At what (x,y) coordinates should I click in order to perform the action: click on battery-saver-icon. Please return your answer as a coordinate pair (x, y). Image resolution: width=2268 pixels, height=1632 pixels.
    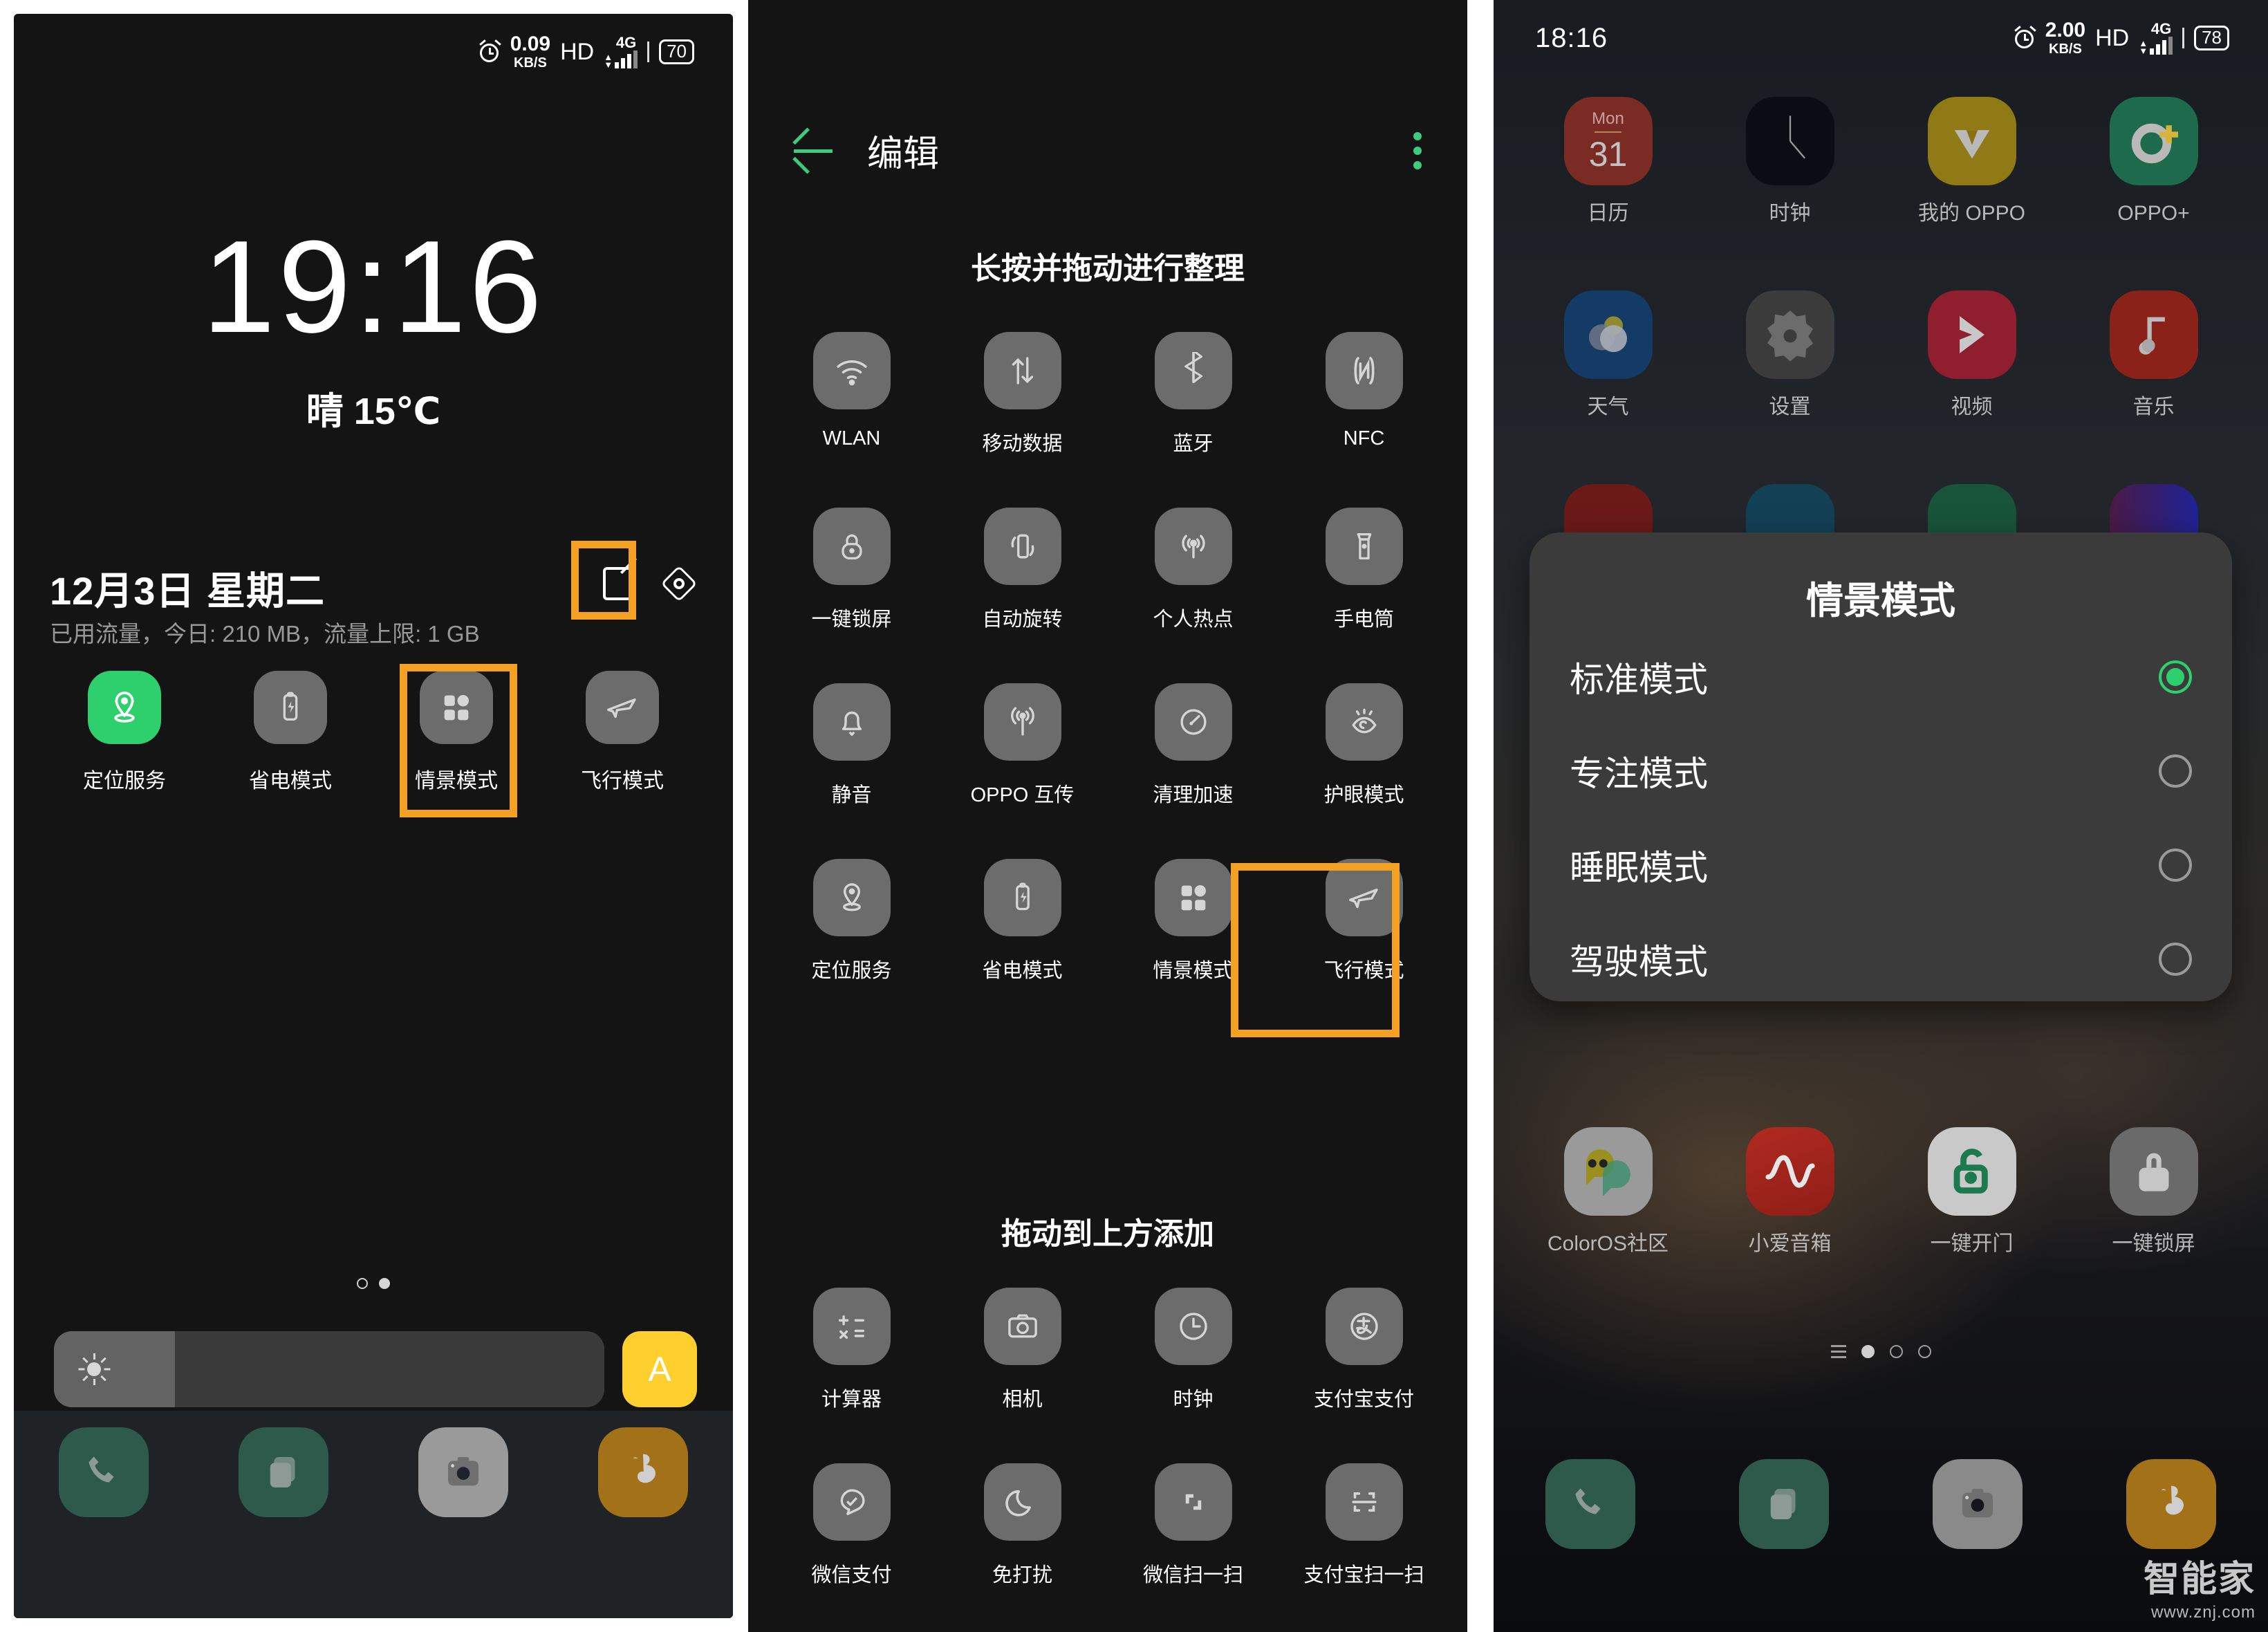
    Looking at the image, I should click on (1022, 897).